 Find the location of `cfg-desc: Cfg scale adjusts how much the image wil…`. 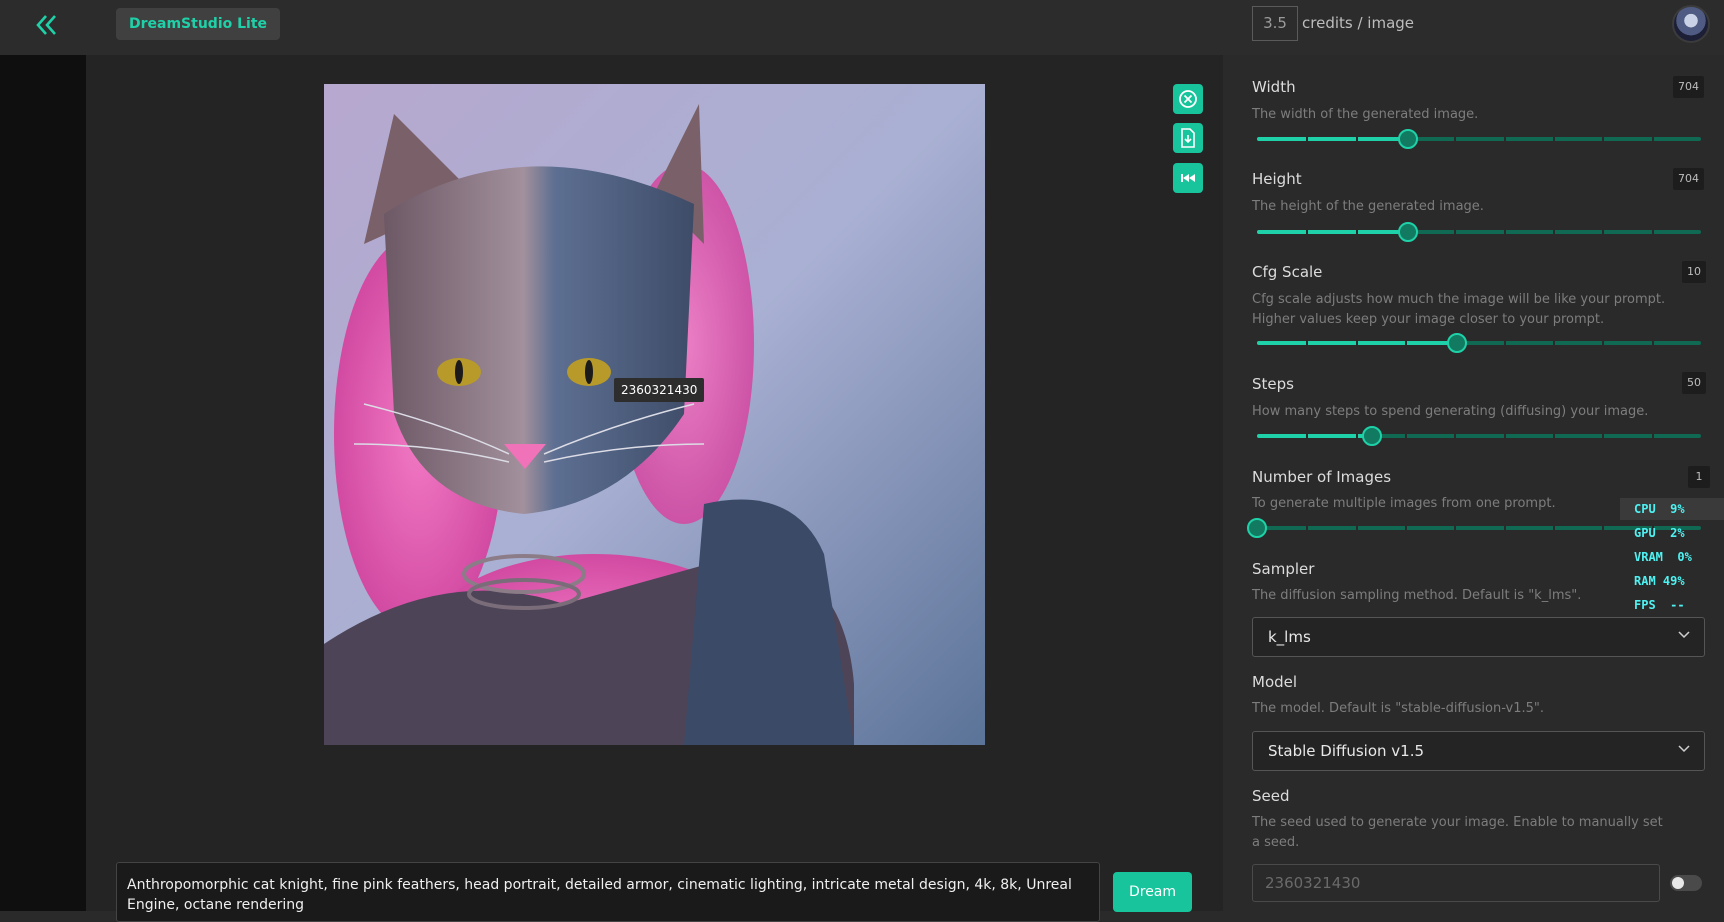

cfg-desc: Cfg scale adjusts how much the image wil… is located at coordinates (1459, 309).